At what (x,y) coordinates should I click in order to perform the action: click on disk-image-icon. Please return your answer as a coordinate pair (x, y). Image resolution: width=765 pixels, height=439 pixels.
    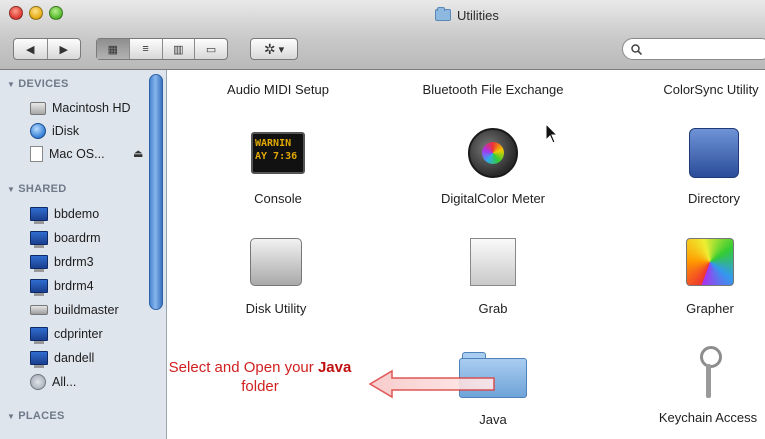
    Looking at the image, I should click on (36, 154).